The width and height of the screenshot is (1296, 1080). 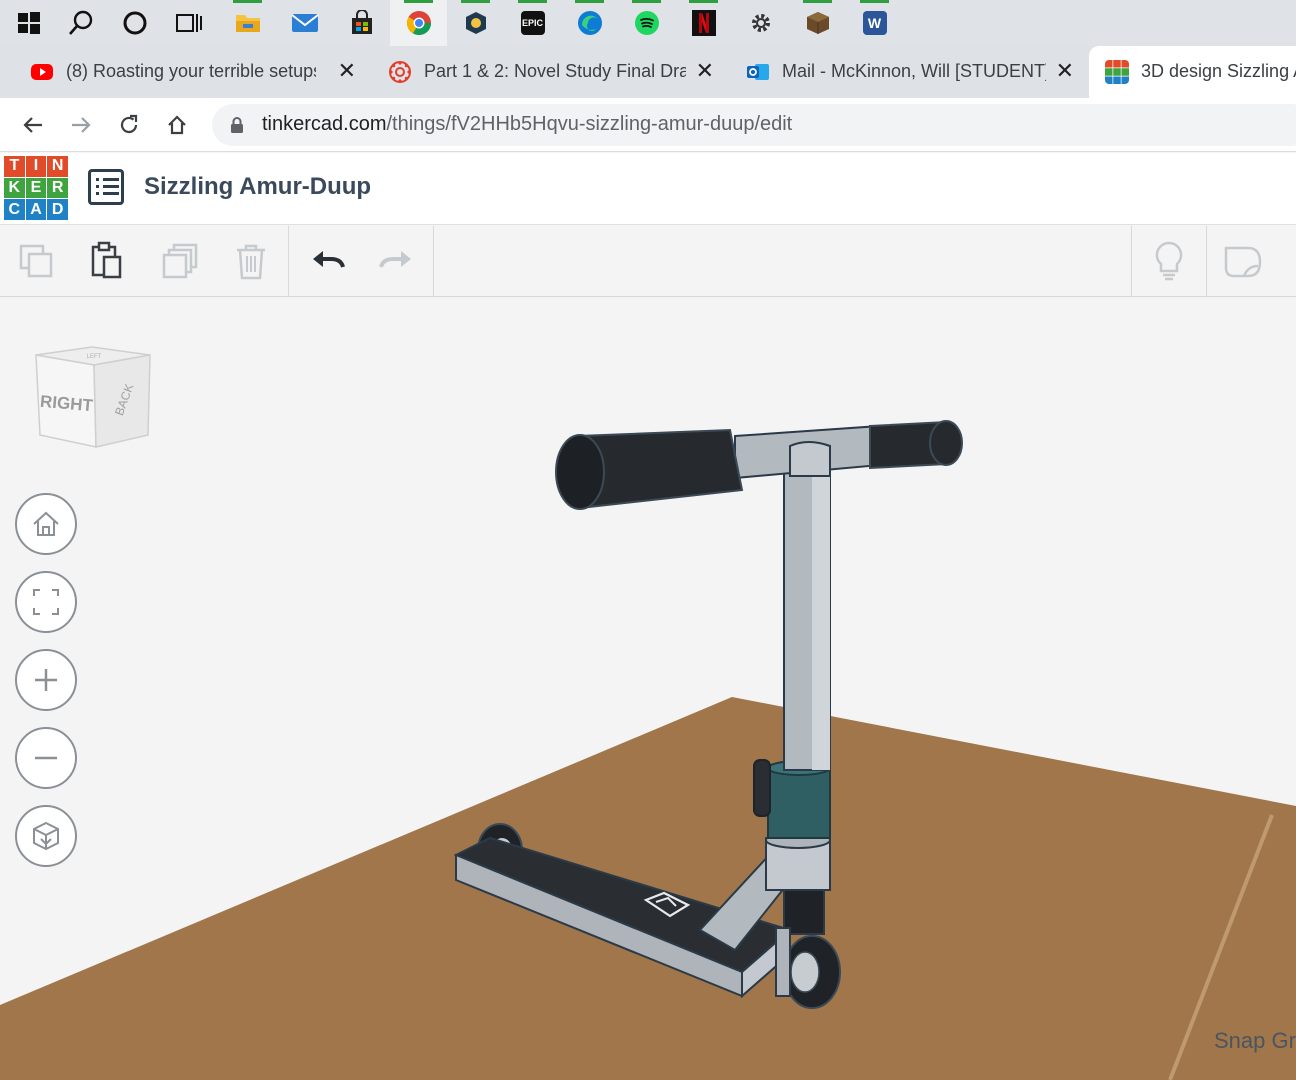 I want to click on logo-letter: N, so click(x=57, y=166).